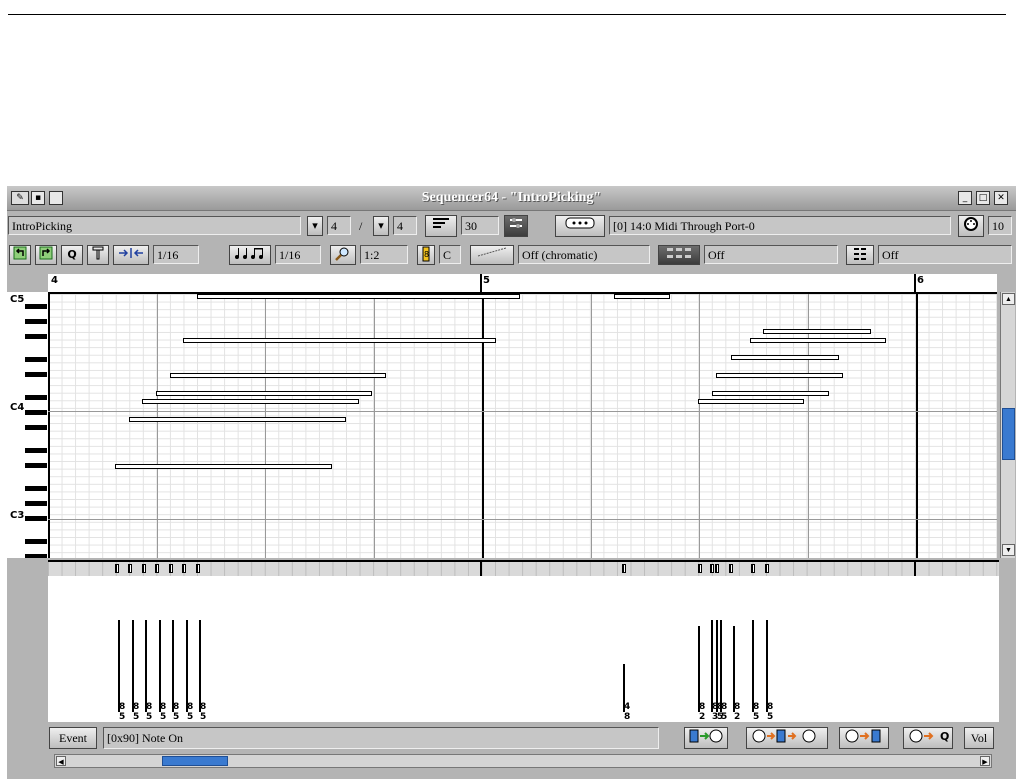 This screenshot has width=1018, height=779. Describe the element at coordinates (339, 225) in the screenshot. I see `beats-per-bar-field: 4` at that location.